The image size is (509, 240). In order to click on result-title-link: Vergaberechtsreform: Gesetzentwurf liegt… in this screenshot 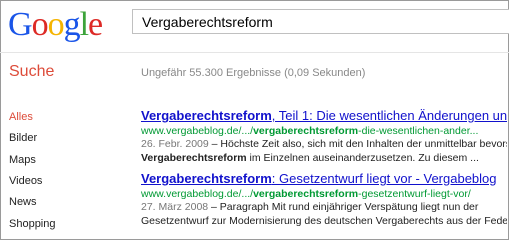, I will do `click(324, 179)`.